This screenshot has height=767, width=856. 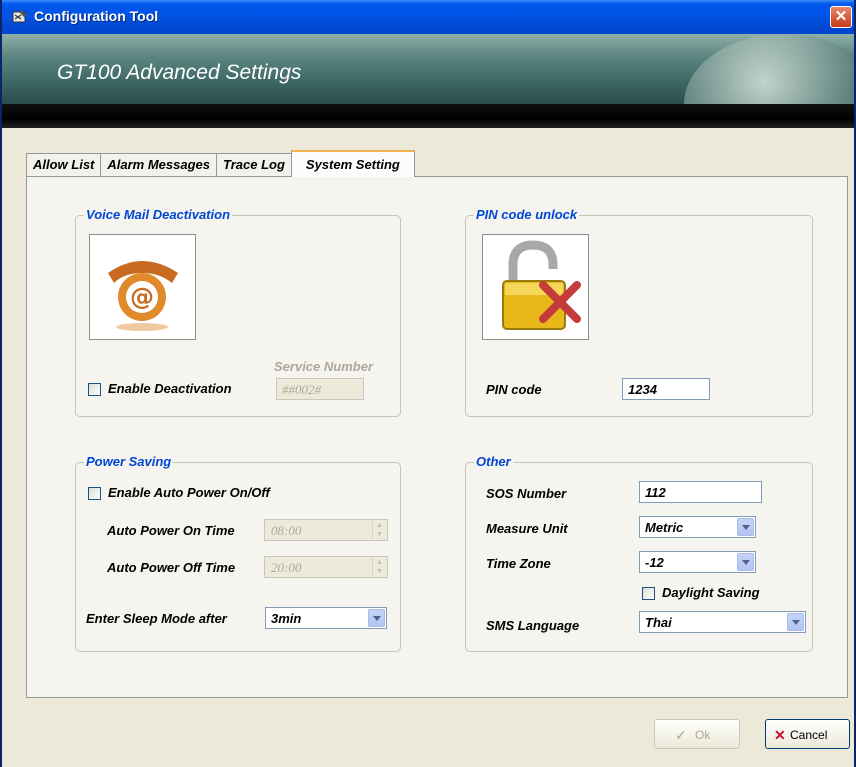 I want to click on titlebar: Configuration Tool ✕, so click(x=428, y=17).